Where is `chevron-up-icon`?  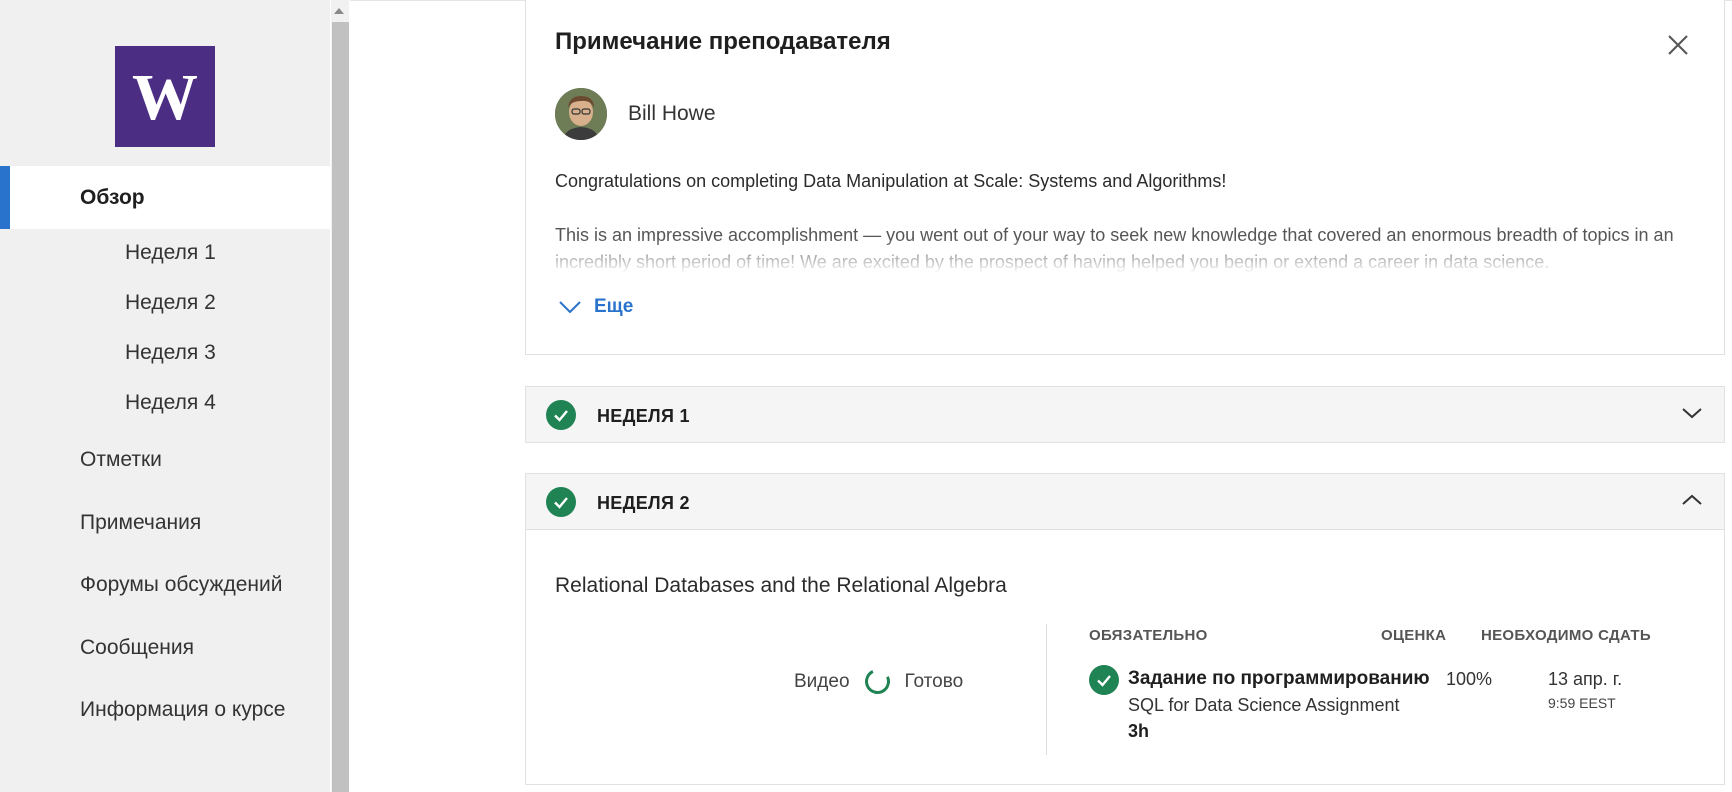 chevron-up-icon is located at coordinates (1692, 499).